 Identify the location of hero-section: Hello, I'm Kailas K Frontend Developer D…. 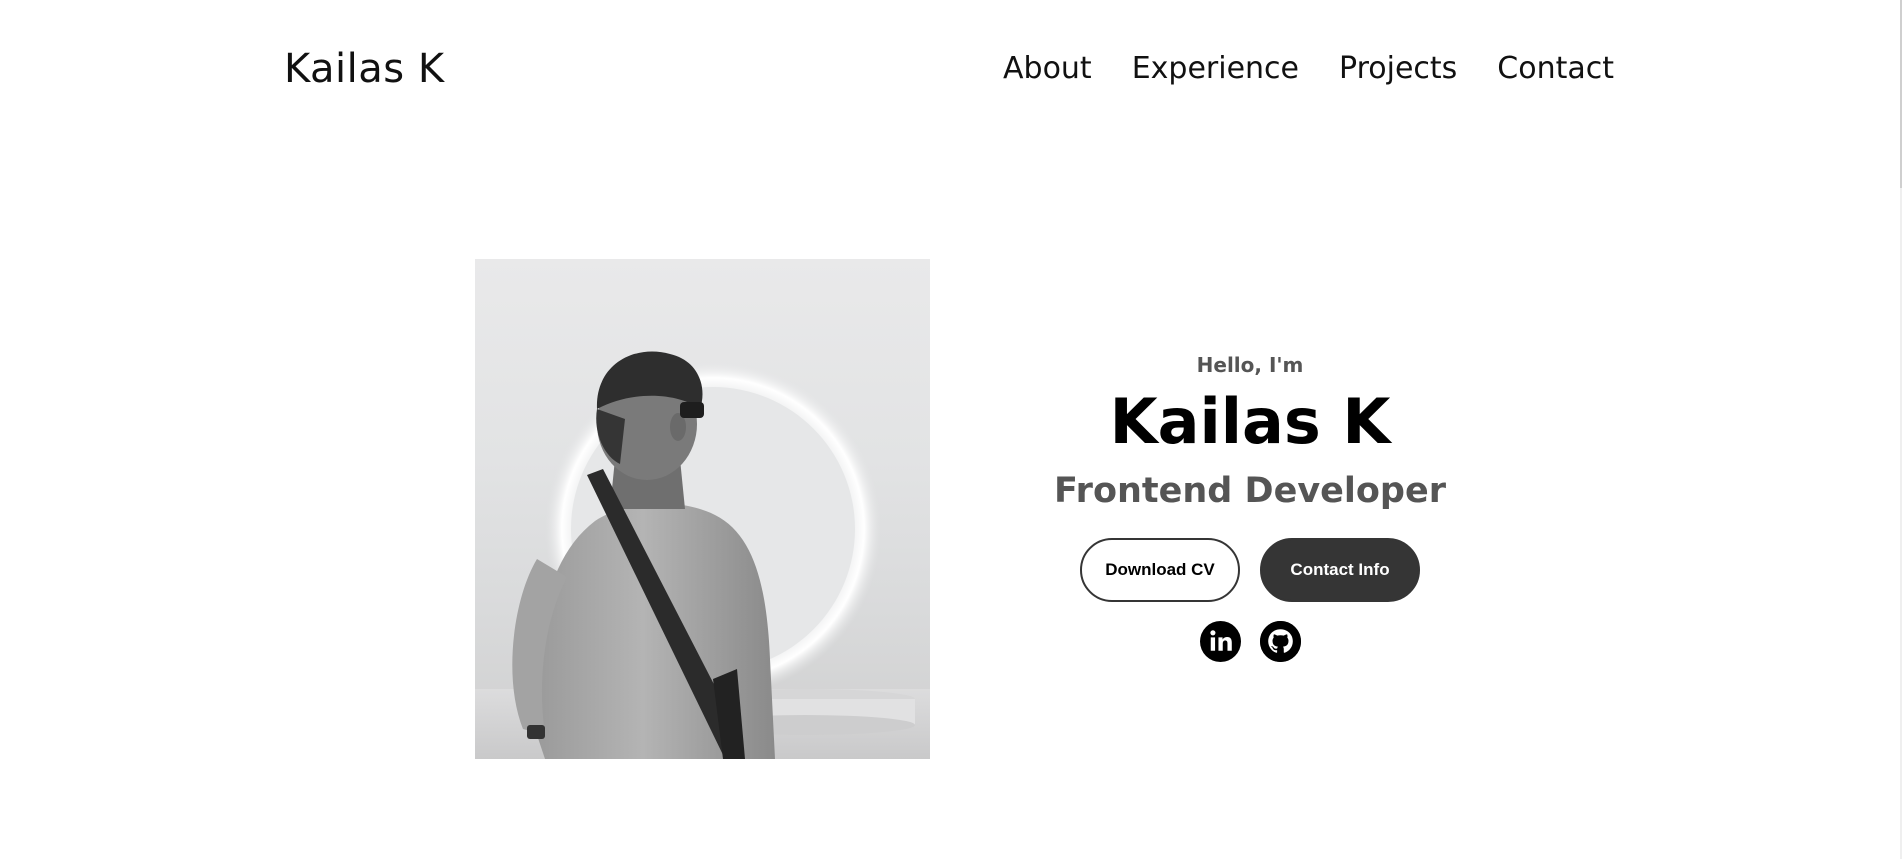
(1250, 506).